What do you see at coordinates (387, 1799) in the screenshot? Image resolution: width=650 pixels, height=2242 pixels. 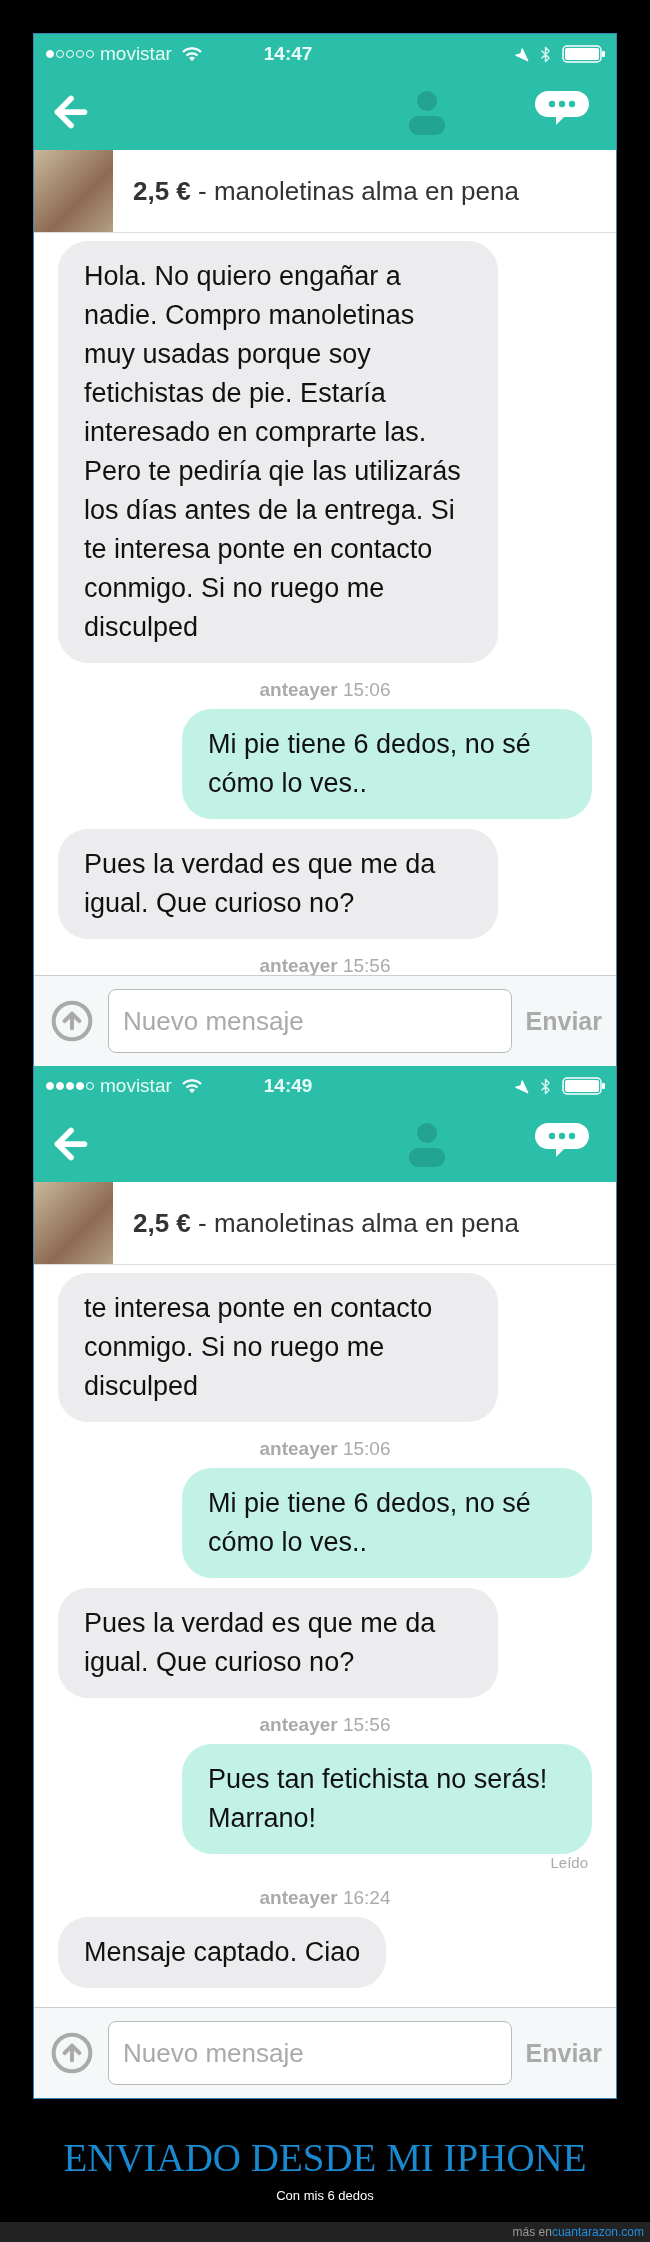 I see `message-bubble: Pues tan fetichista no serás! Marrano!` at bounding box center [387, 1799].